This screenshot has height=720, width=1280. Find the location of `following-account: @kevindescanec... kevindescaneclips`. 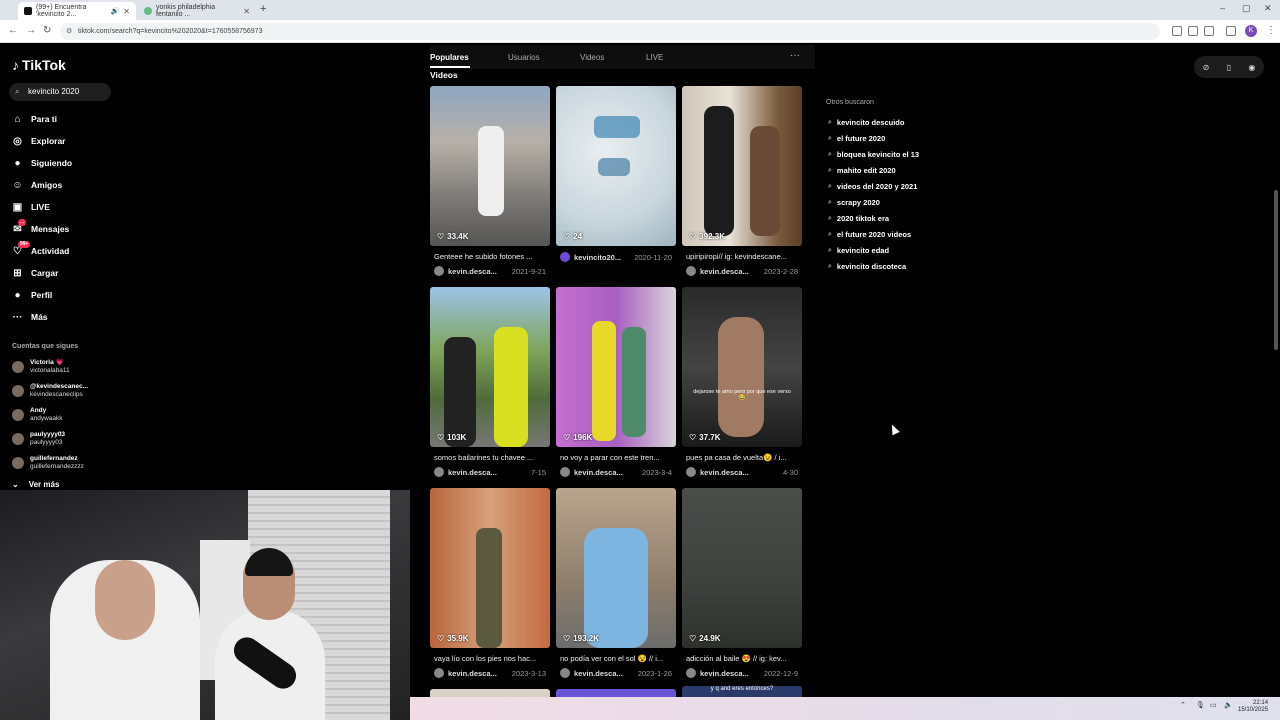

following-account: @kevindescanec... kevindescaneclips is located at coordinates (50, 391).